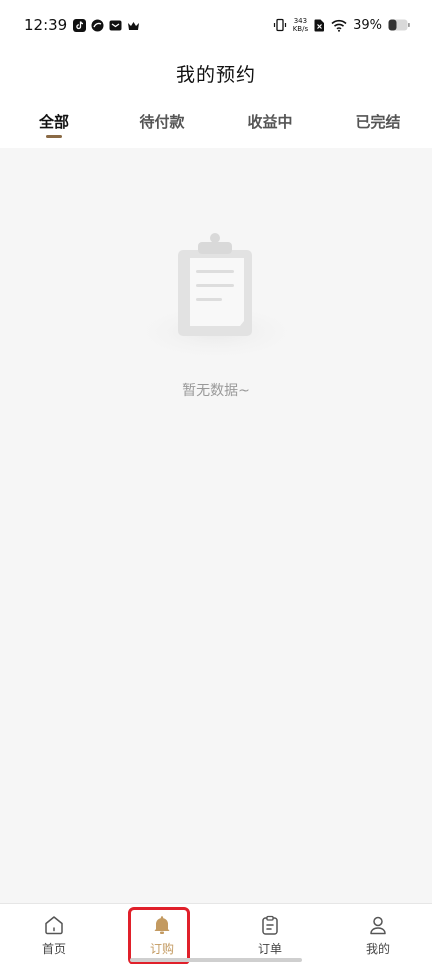 The height and width of the screenshot is (964, 432). I want to click on network-speed-unit: KB/s, so click(300, 29).